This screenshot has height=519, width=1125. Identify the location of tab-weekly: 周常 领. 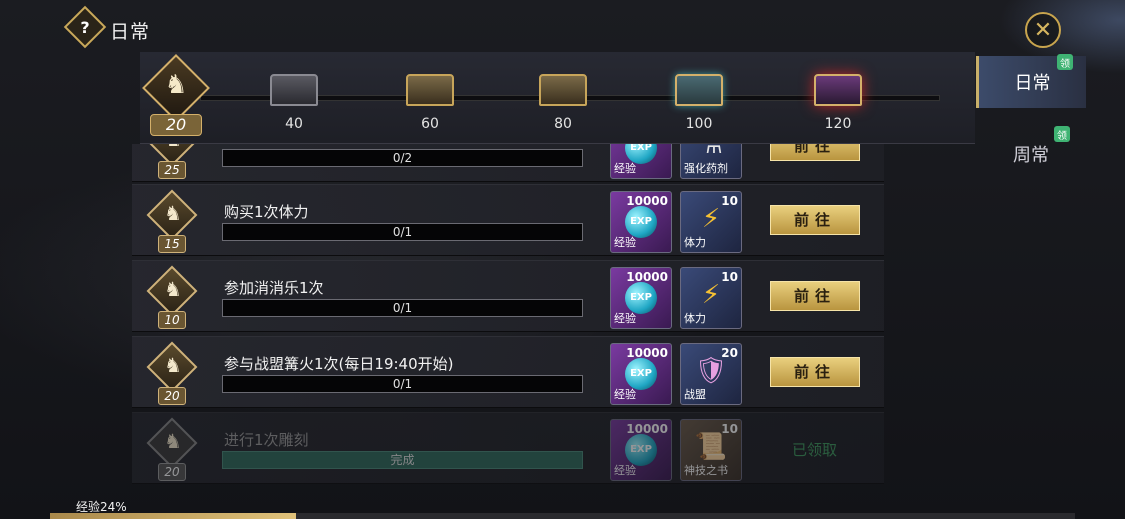
(1031, 153).